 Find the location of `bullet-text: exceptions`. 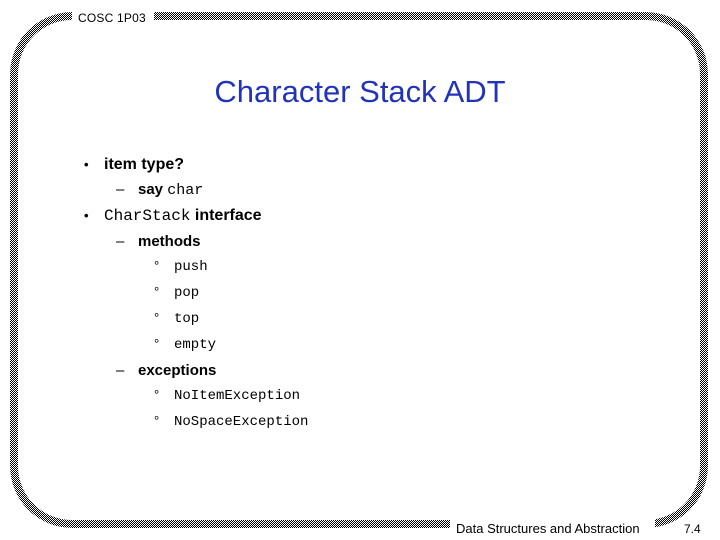

bullet-text: exceptions is located at coordinates (388, 370).